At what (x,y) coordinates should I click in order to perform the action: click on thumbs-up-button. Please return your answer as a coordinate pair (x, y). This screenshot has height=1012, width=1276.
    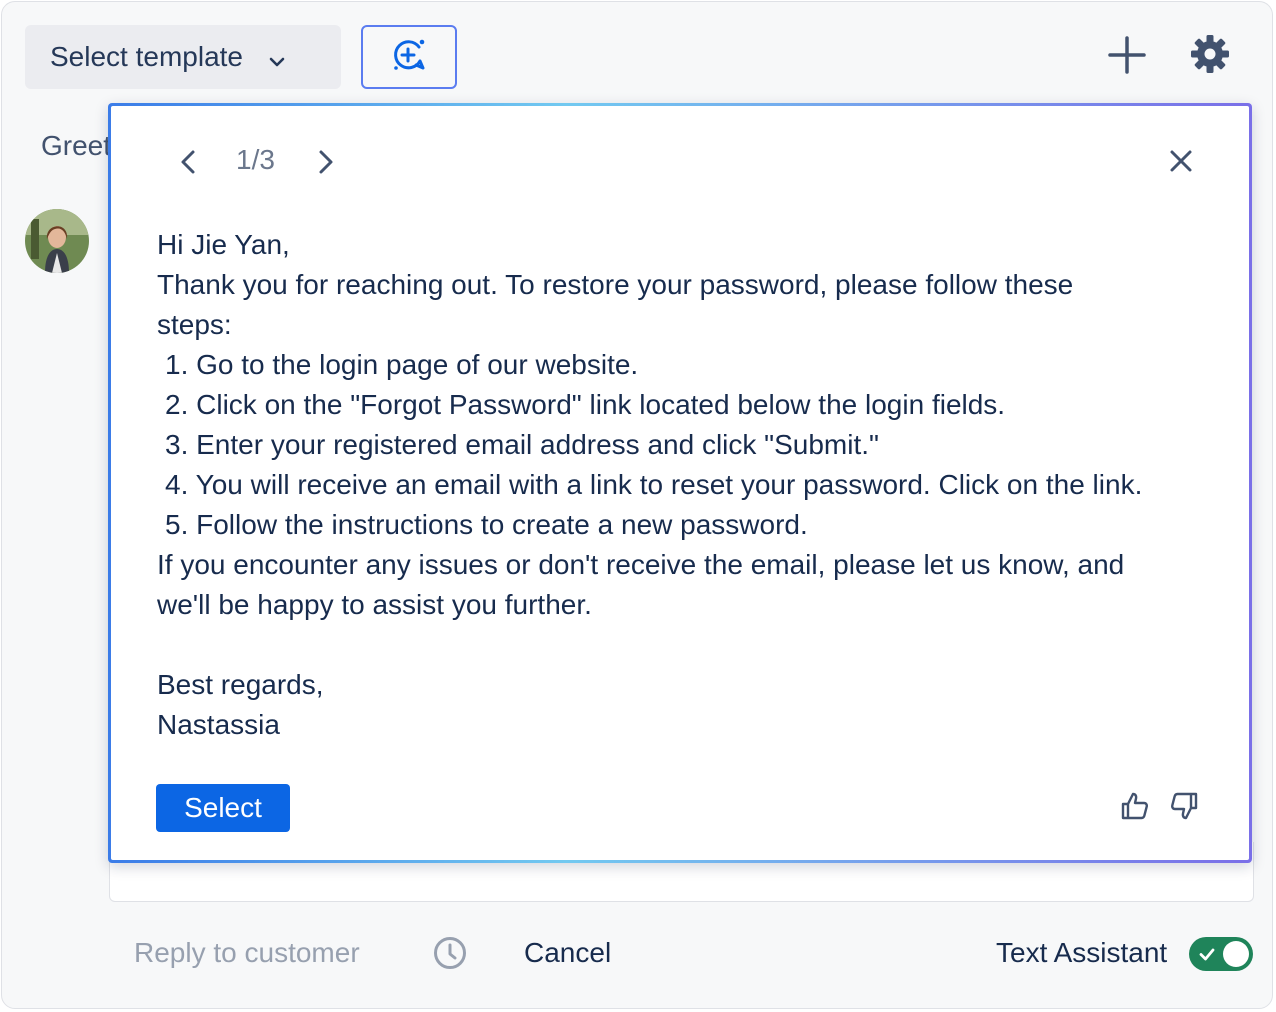
    Looking at the image, I should click on (1135, 806).